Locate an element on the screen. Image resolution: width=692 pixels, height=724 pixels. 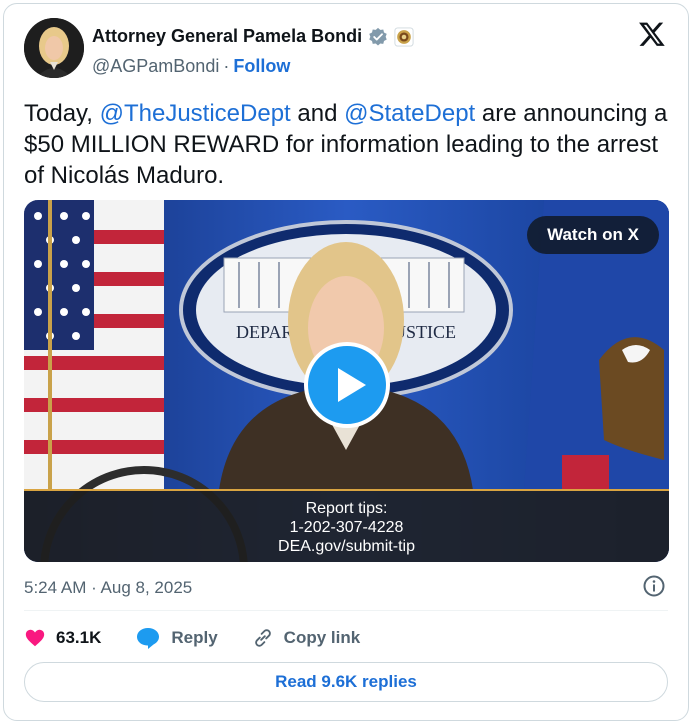
action-bar: 63.1K Reply Copy link is located at coordinates (192, 638).